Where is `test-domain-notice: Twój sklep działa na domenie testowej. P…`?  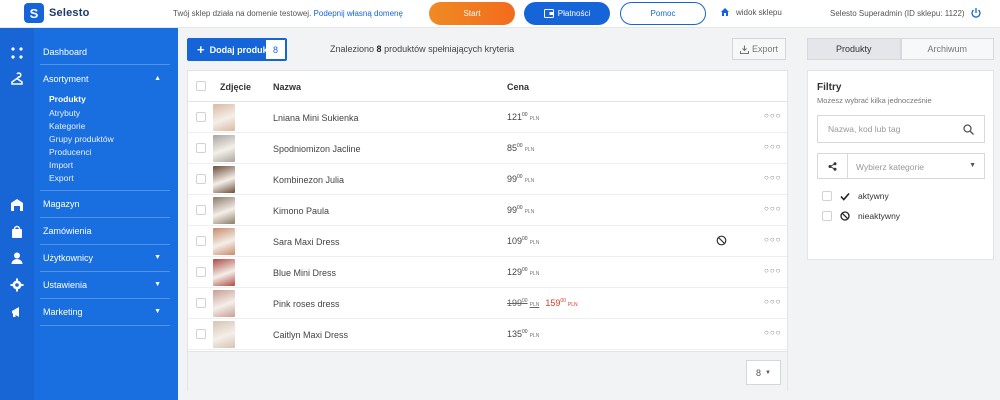 test-domain-notice: Twój sklep działa na domenie testowej. P… is located at coordinates (288, 13).